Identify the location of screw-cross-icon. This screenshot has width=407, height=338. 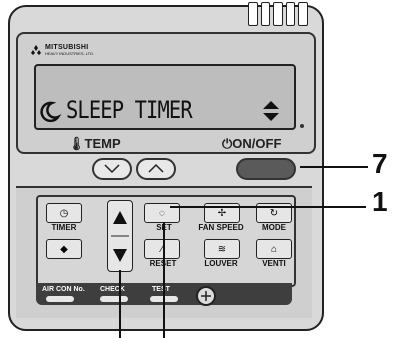
(206, 296).